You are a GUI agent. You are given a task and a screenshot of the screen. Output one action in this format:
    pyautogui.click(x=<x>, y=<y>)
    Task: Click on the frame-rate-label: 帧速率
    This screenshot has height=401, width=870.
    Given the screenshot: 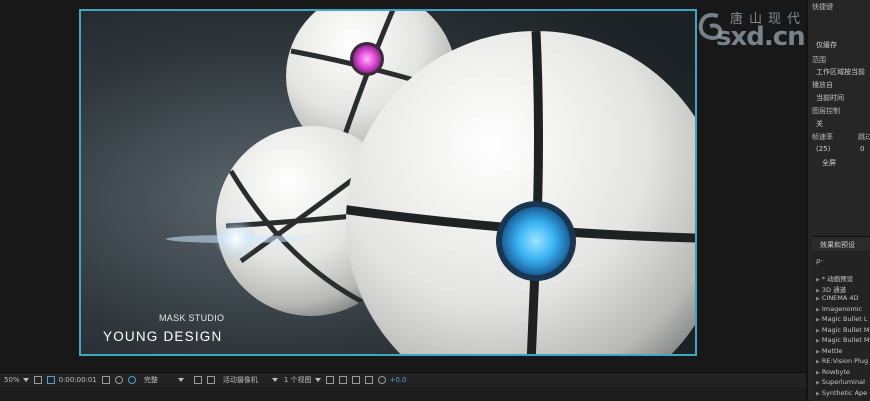 What is the action you would take?
    pyautogui.click(x=822, y=137)
    